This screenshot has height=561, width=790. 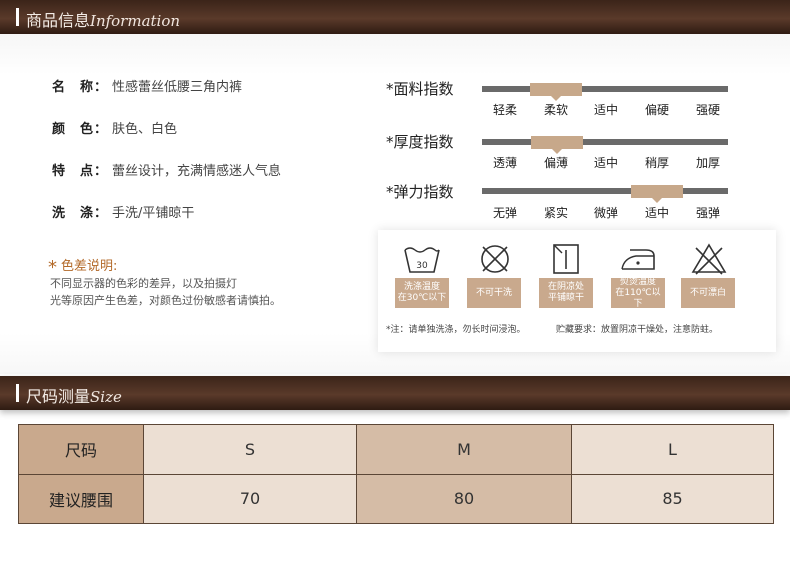 I want to click on shade-dry-icon, so click(x=566, y=259).